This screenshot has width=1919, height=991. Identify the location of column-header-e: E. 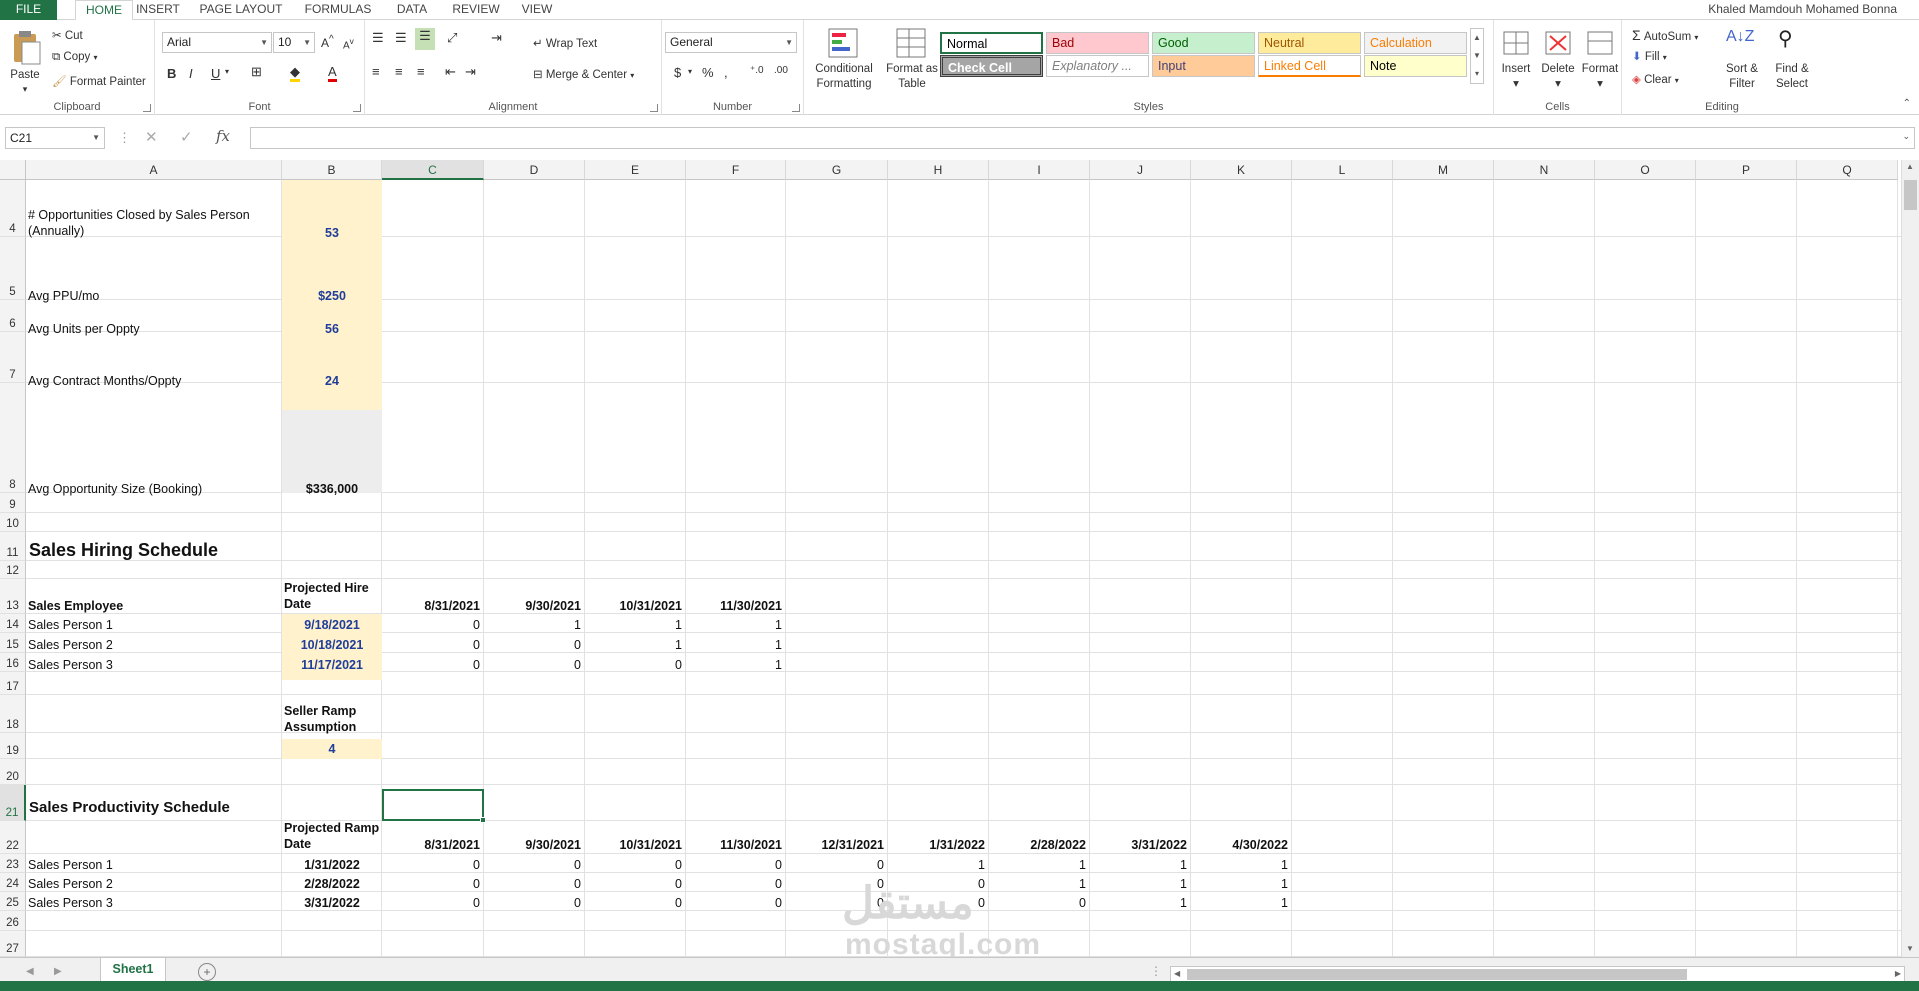
(635, 170).